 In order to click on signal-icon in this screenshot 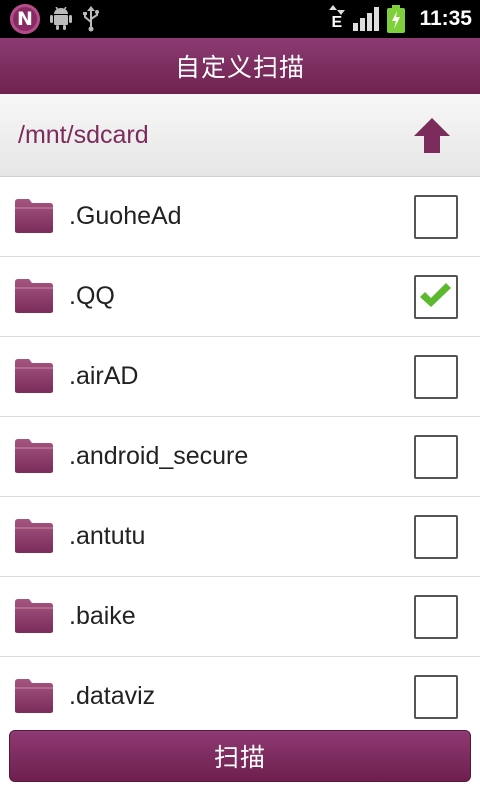, I will do `click(366, 19)`.